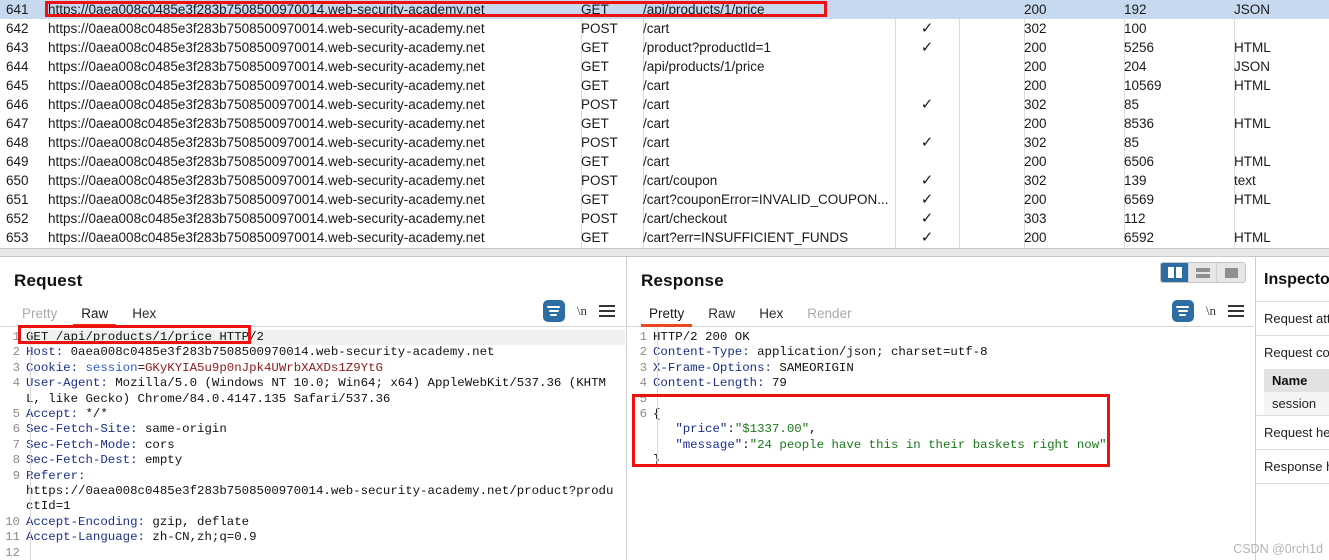 This screenshot has width=1329, height=560. Describe the element at coordinates (927, 237) in the screenshot. I see `history-cell-edited: ✓` at that location.